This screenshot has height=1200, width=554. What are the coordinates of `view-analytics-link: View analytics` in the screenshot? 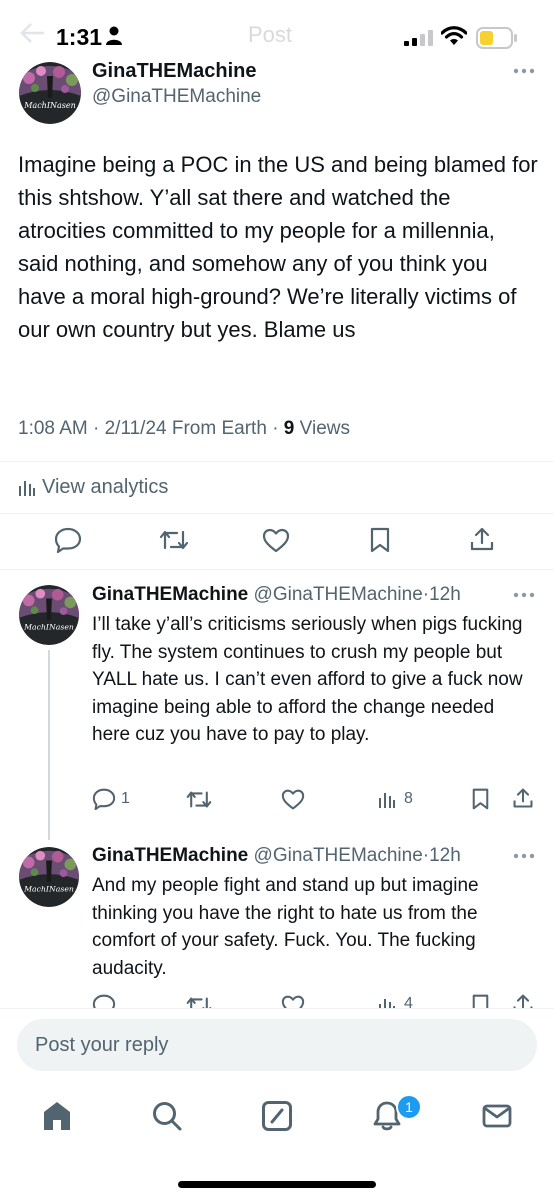 It's located at (93, 487).